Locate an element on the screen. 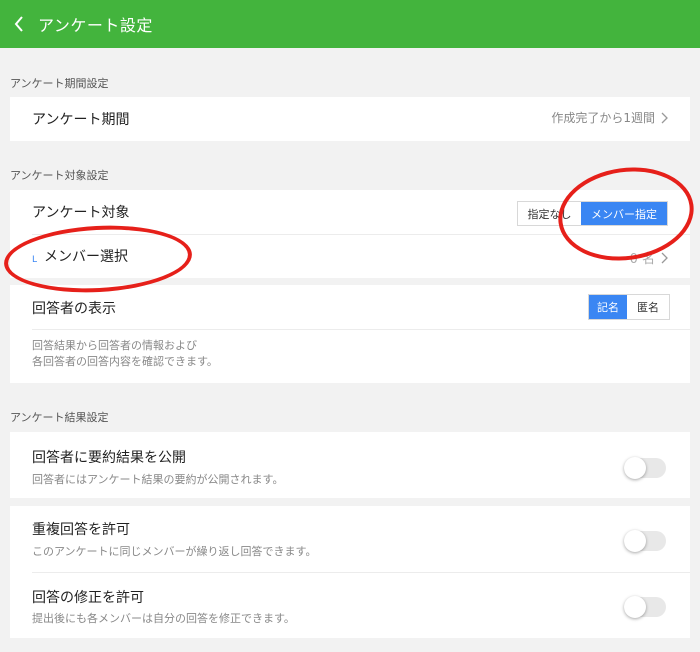  publish-card: 回答者に要約結果を公開 回答者にはアンケート結果の要約が公開されます。 is located at coordinates (350, 465).